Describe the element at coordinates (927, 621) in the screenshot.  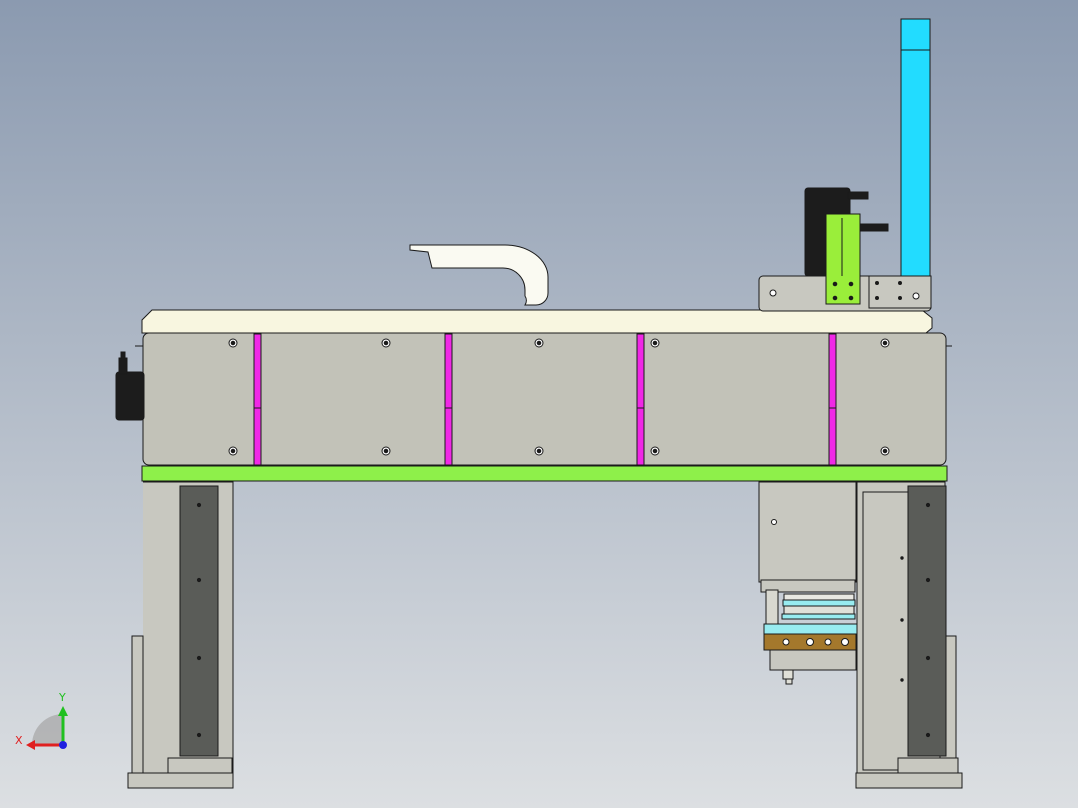
I see `right-leg-slot` at that location.